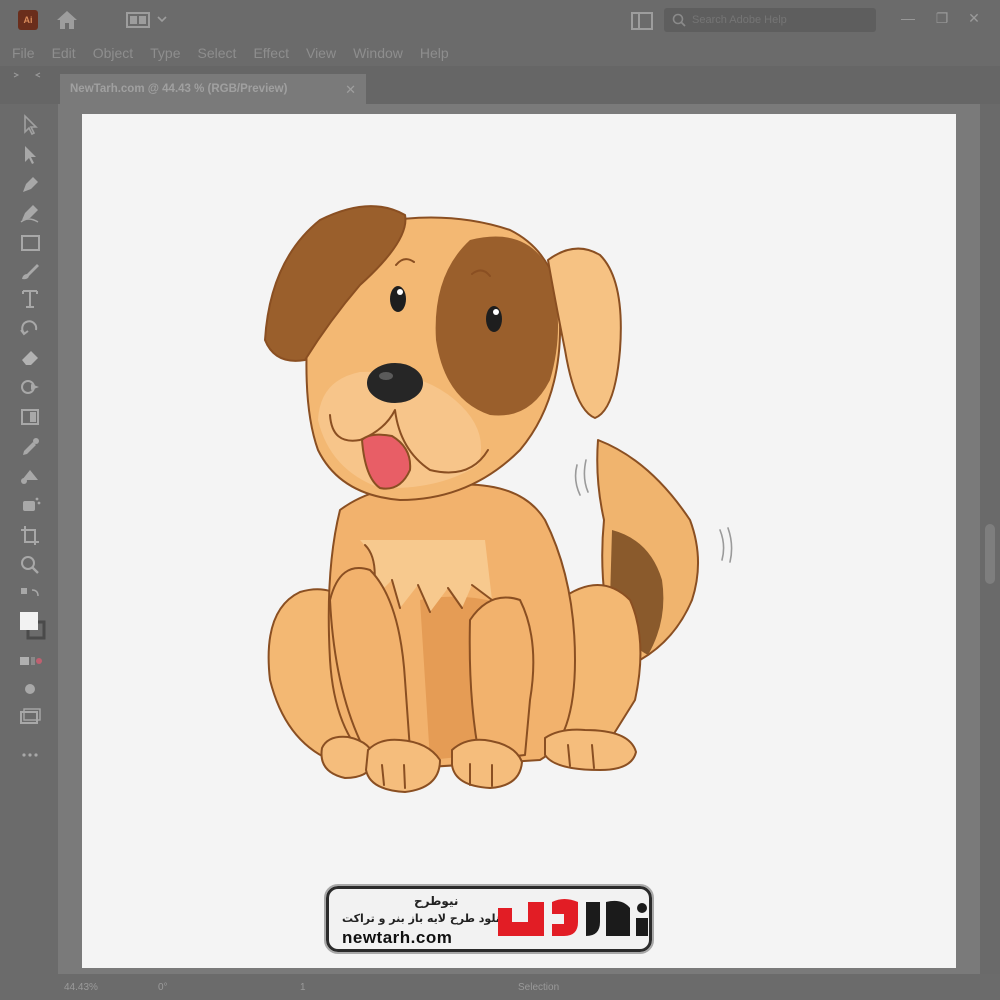 The height and width of the screenshot is (1000, 1000). Describe the element at coordinates (217, 53) in the screenshot. I see `menu-select: Select` at that location.